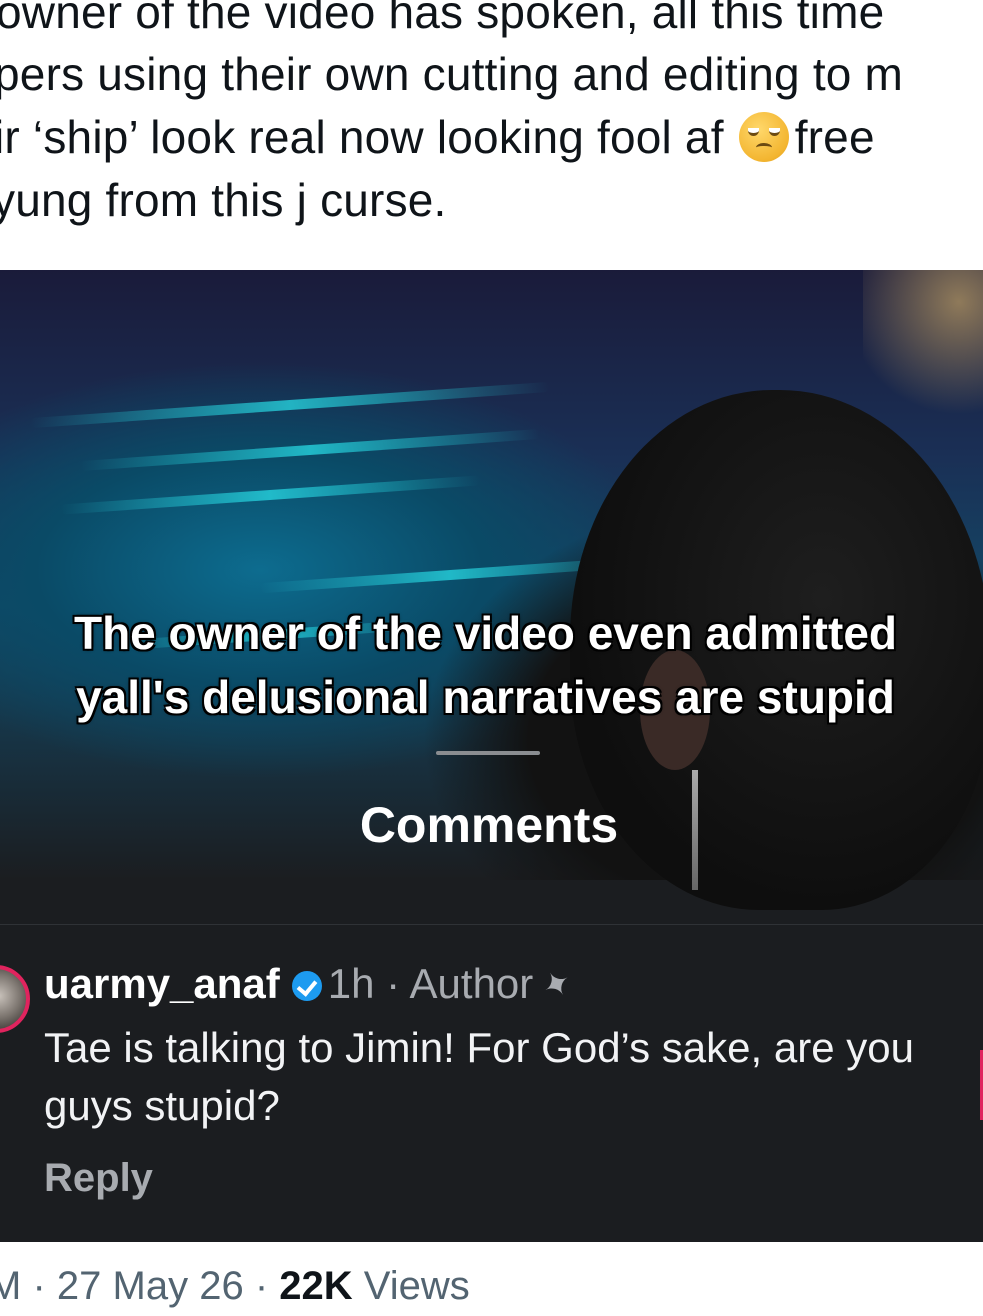  Describe the element at coordinates (223, 200) in the screenshot. I see `tweet-line-4: yung from this j curse.` at that location.